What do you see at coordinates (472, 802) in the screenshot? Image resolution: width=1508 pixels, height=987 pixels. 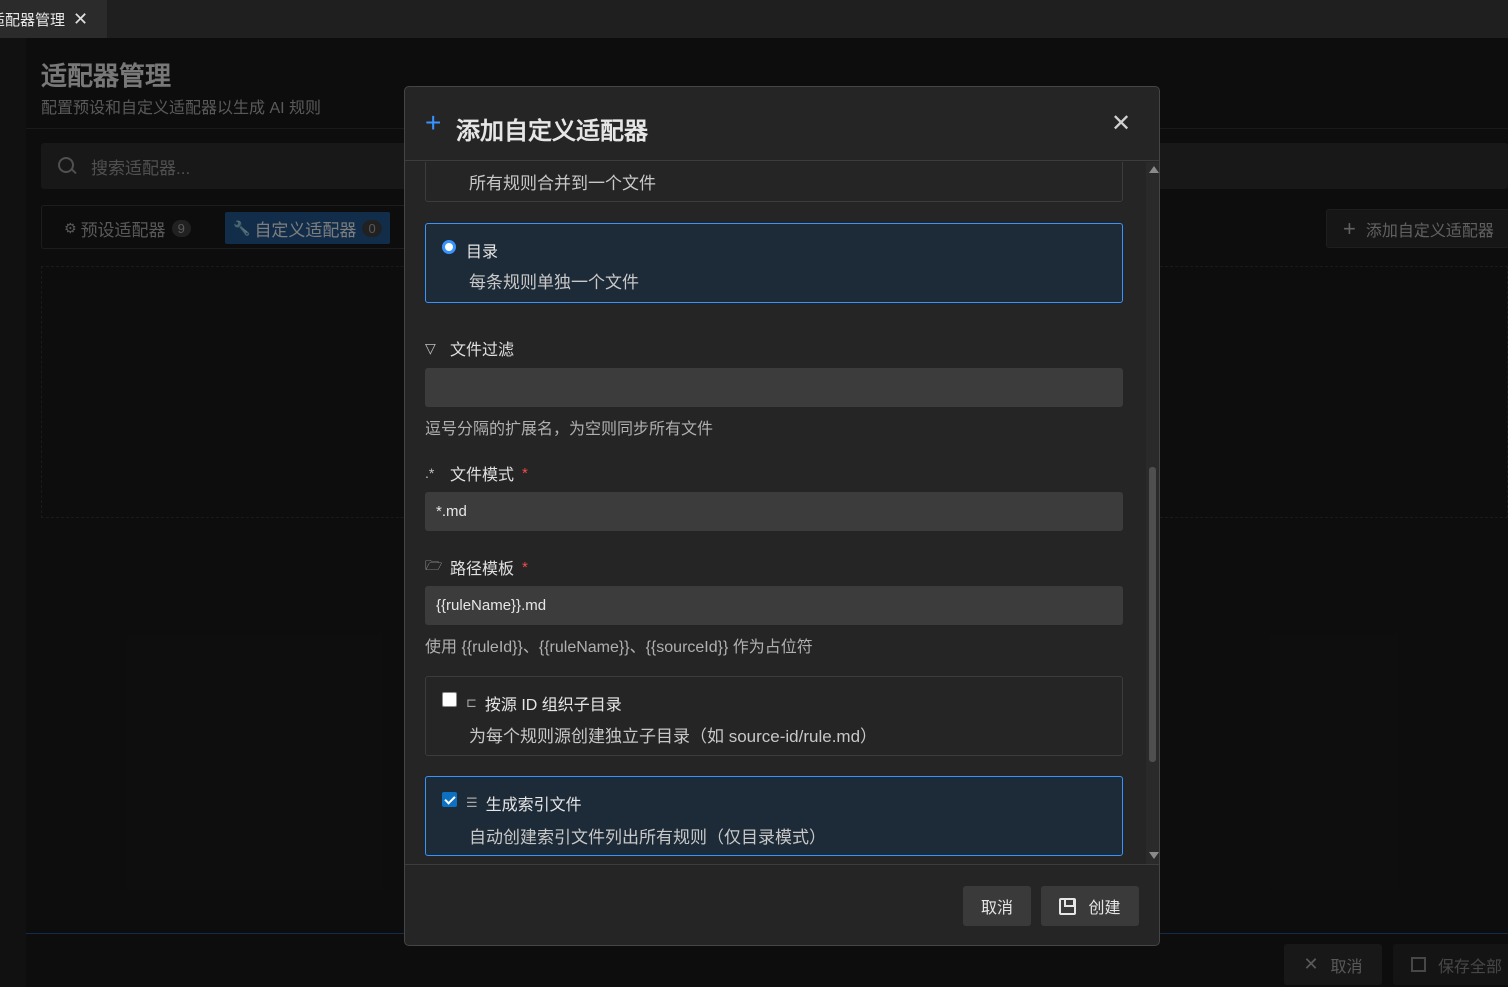 I see `list-tree-icon: ☰` at bounding box center [472, 802].